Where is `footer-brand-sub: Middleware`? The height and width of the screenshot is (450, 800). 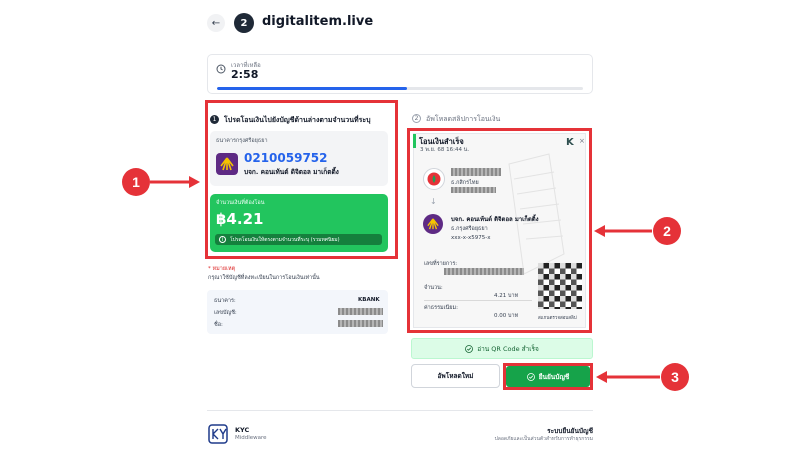
footer-brand-sub: Middleware is located at coordinates (251, 438).